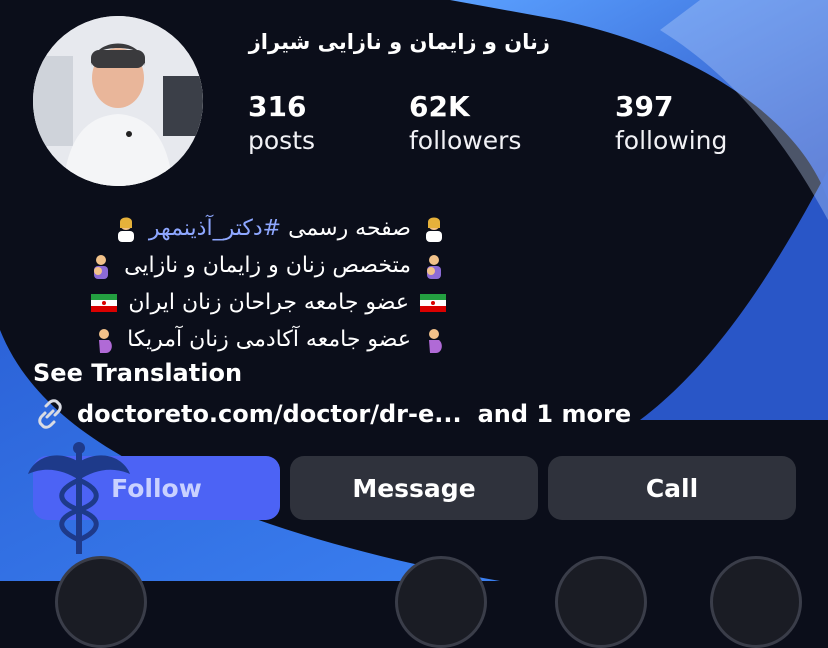  I want to click on bio-line-1: صفحه رسمی #دکتر_آذینمهر, so click(240, 228).